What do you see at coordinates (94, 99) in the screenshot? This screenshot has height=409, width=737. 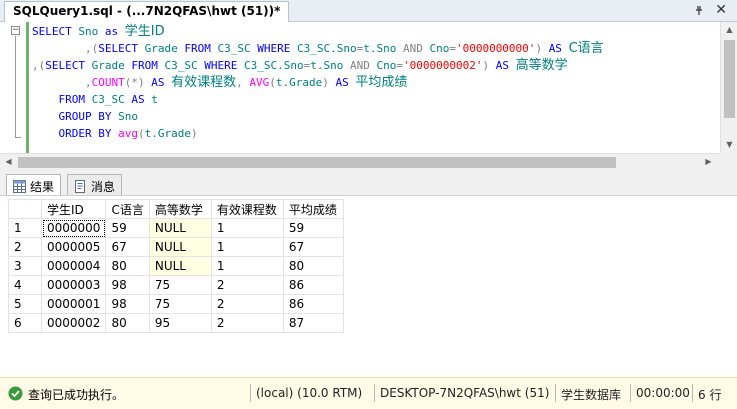 I see `code-line: FROM C3_SC AS t` at bounding box center [94, 99].